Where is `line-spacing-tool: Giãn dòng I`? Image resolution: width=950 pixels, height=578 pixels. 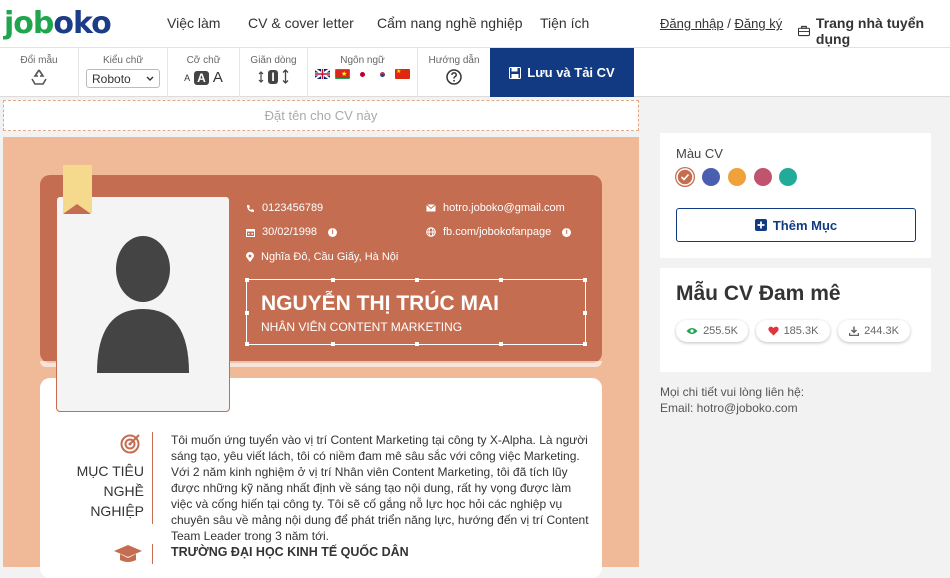 line-spacing-tool: Giãn dòng I is located at coordinates (274, 72).